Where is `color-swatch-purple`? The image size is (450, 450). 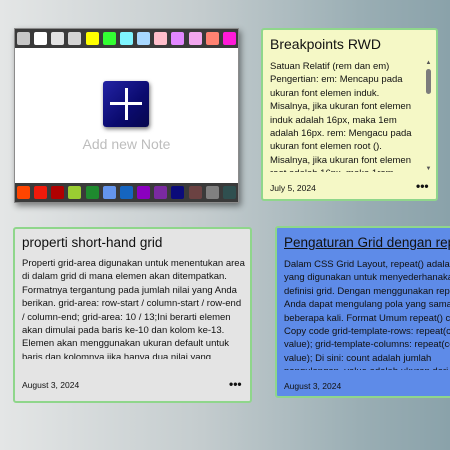 color-swatch-purple is located at coordinates (144, 192).